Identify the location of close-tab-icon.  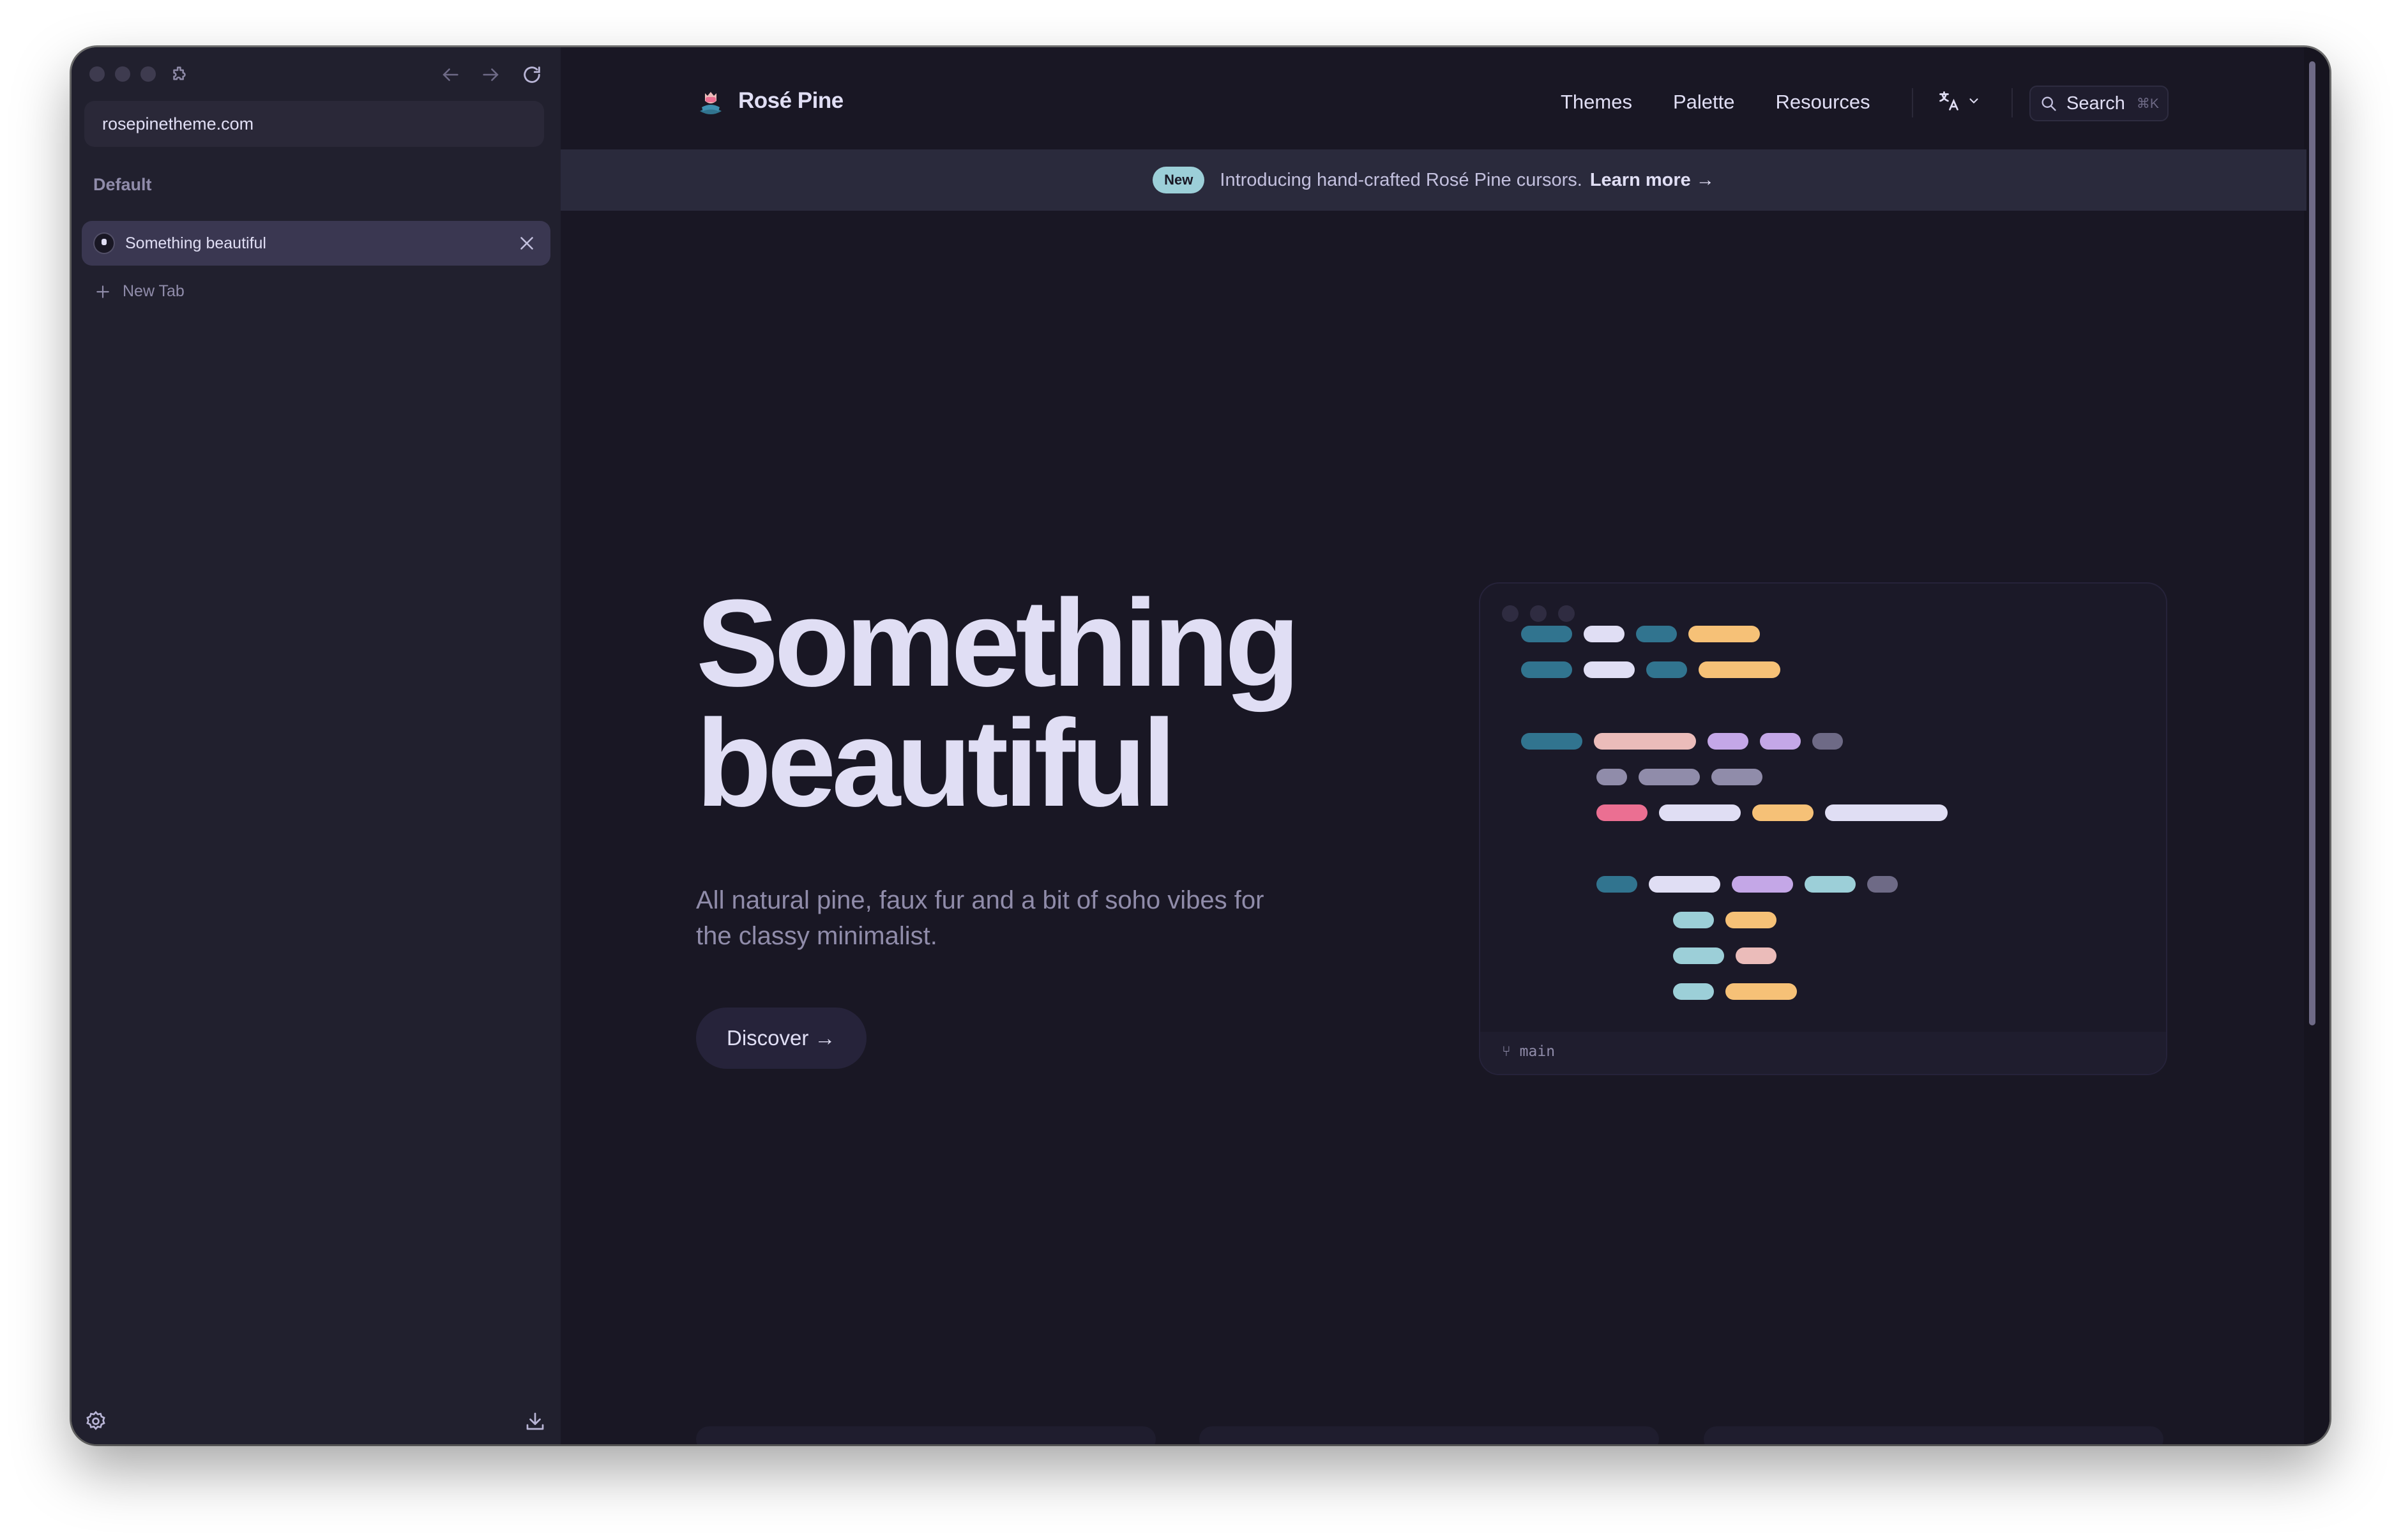
(527, 243).